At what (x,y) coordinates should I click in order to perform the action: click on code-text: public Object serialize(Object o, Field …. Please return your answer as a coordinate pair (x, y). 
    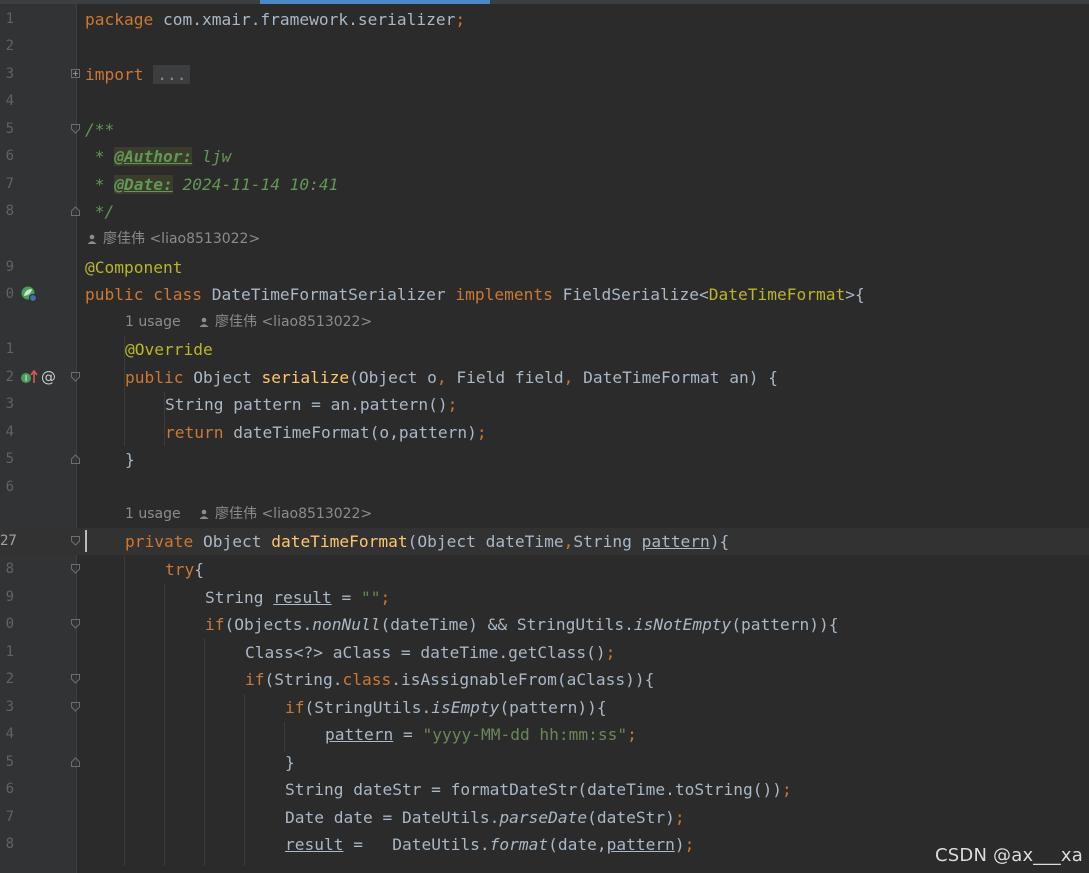
    Looking at the image, I should click on (451, 377).